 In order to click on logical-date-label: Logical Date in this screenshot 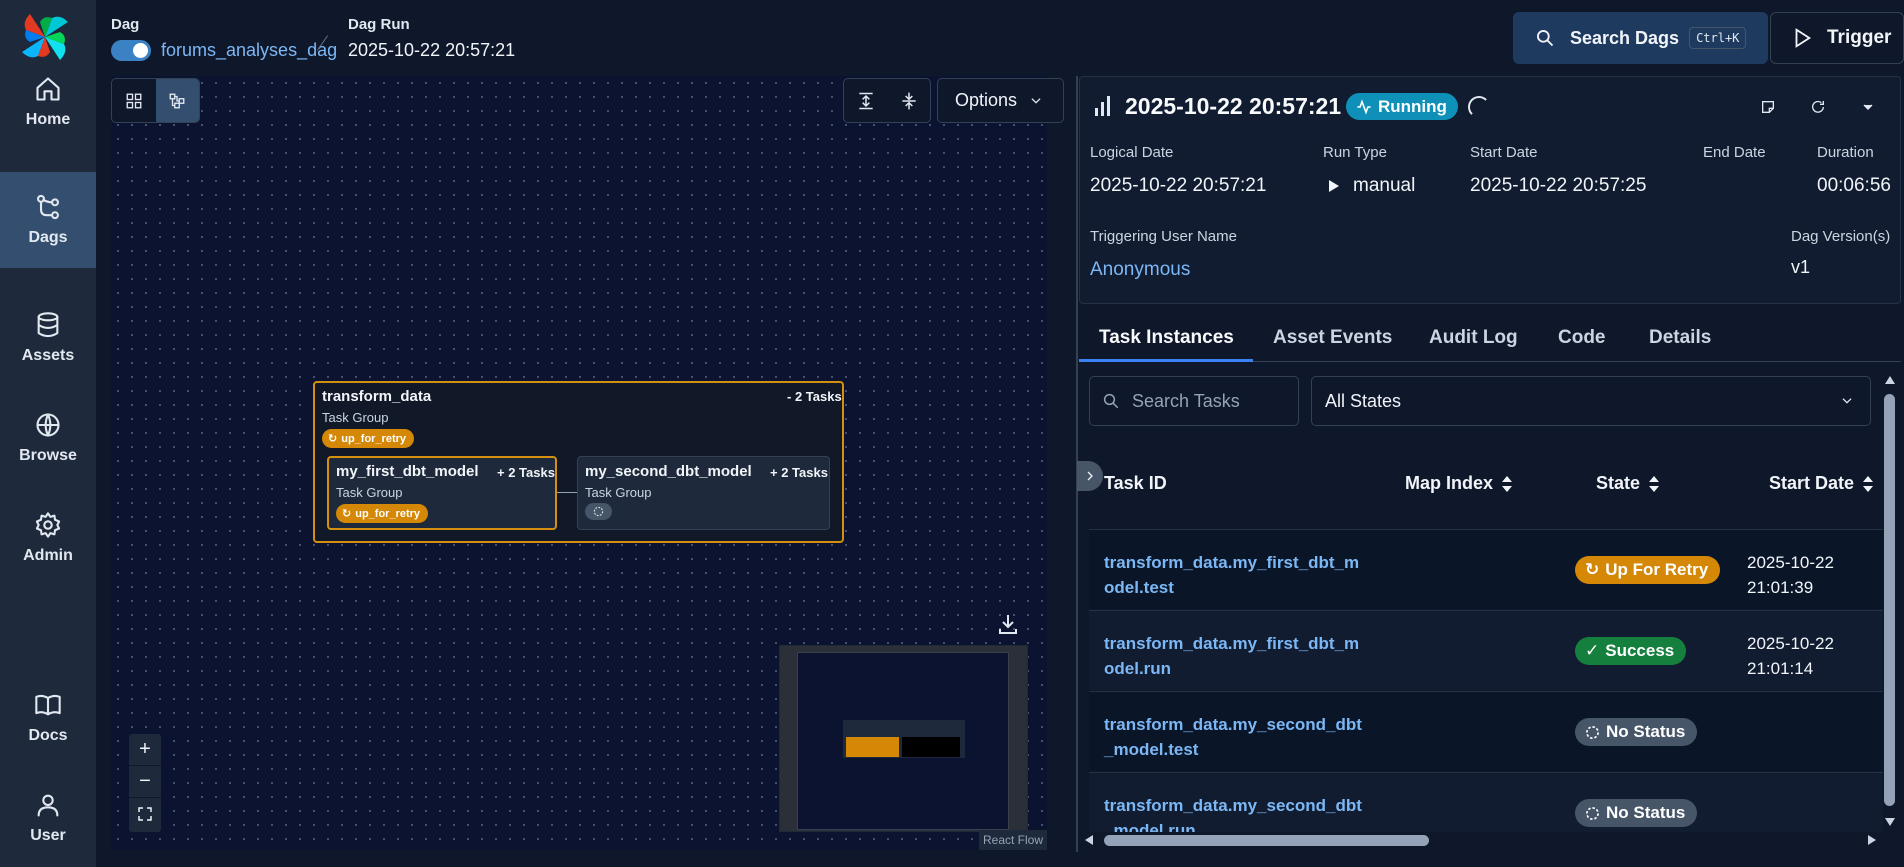, I will do `click(1132, 152)`.